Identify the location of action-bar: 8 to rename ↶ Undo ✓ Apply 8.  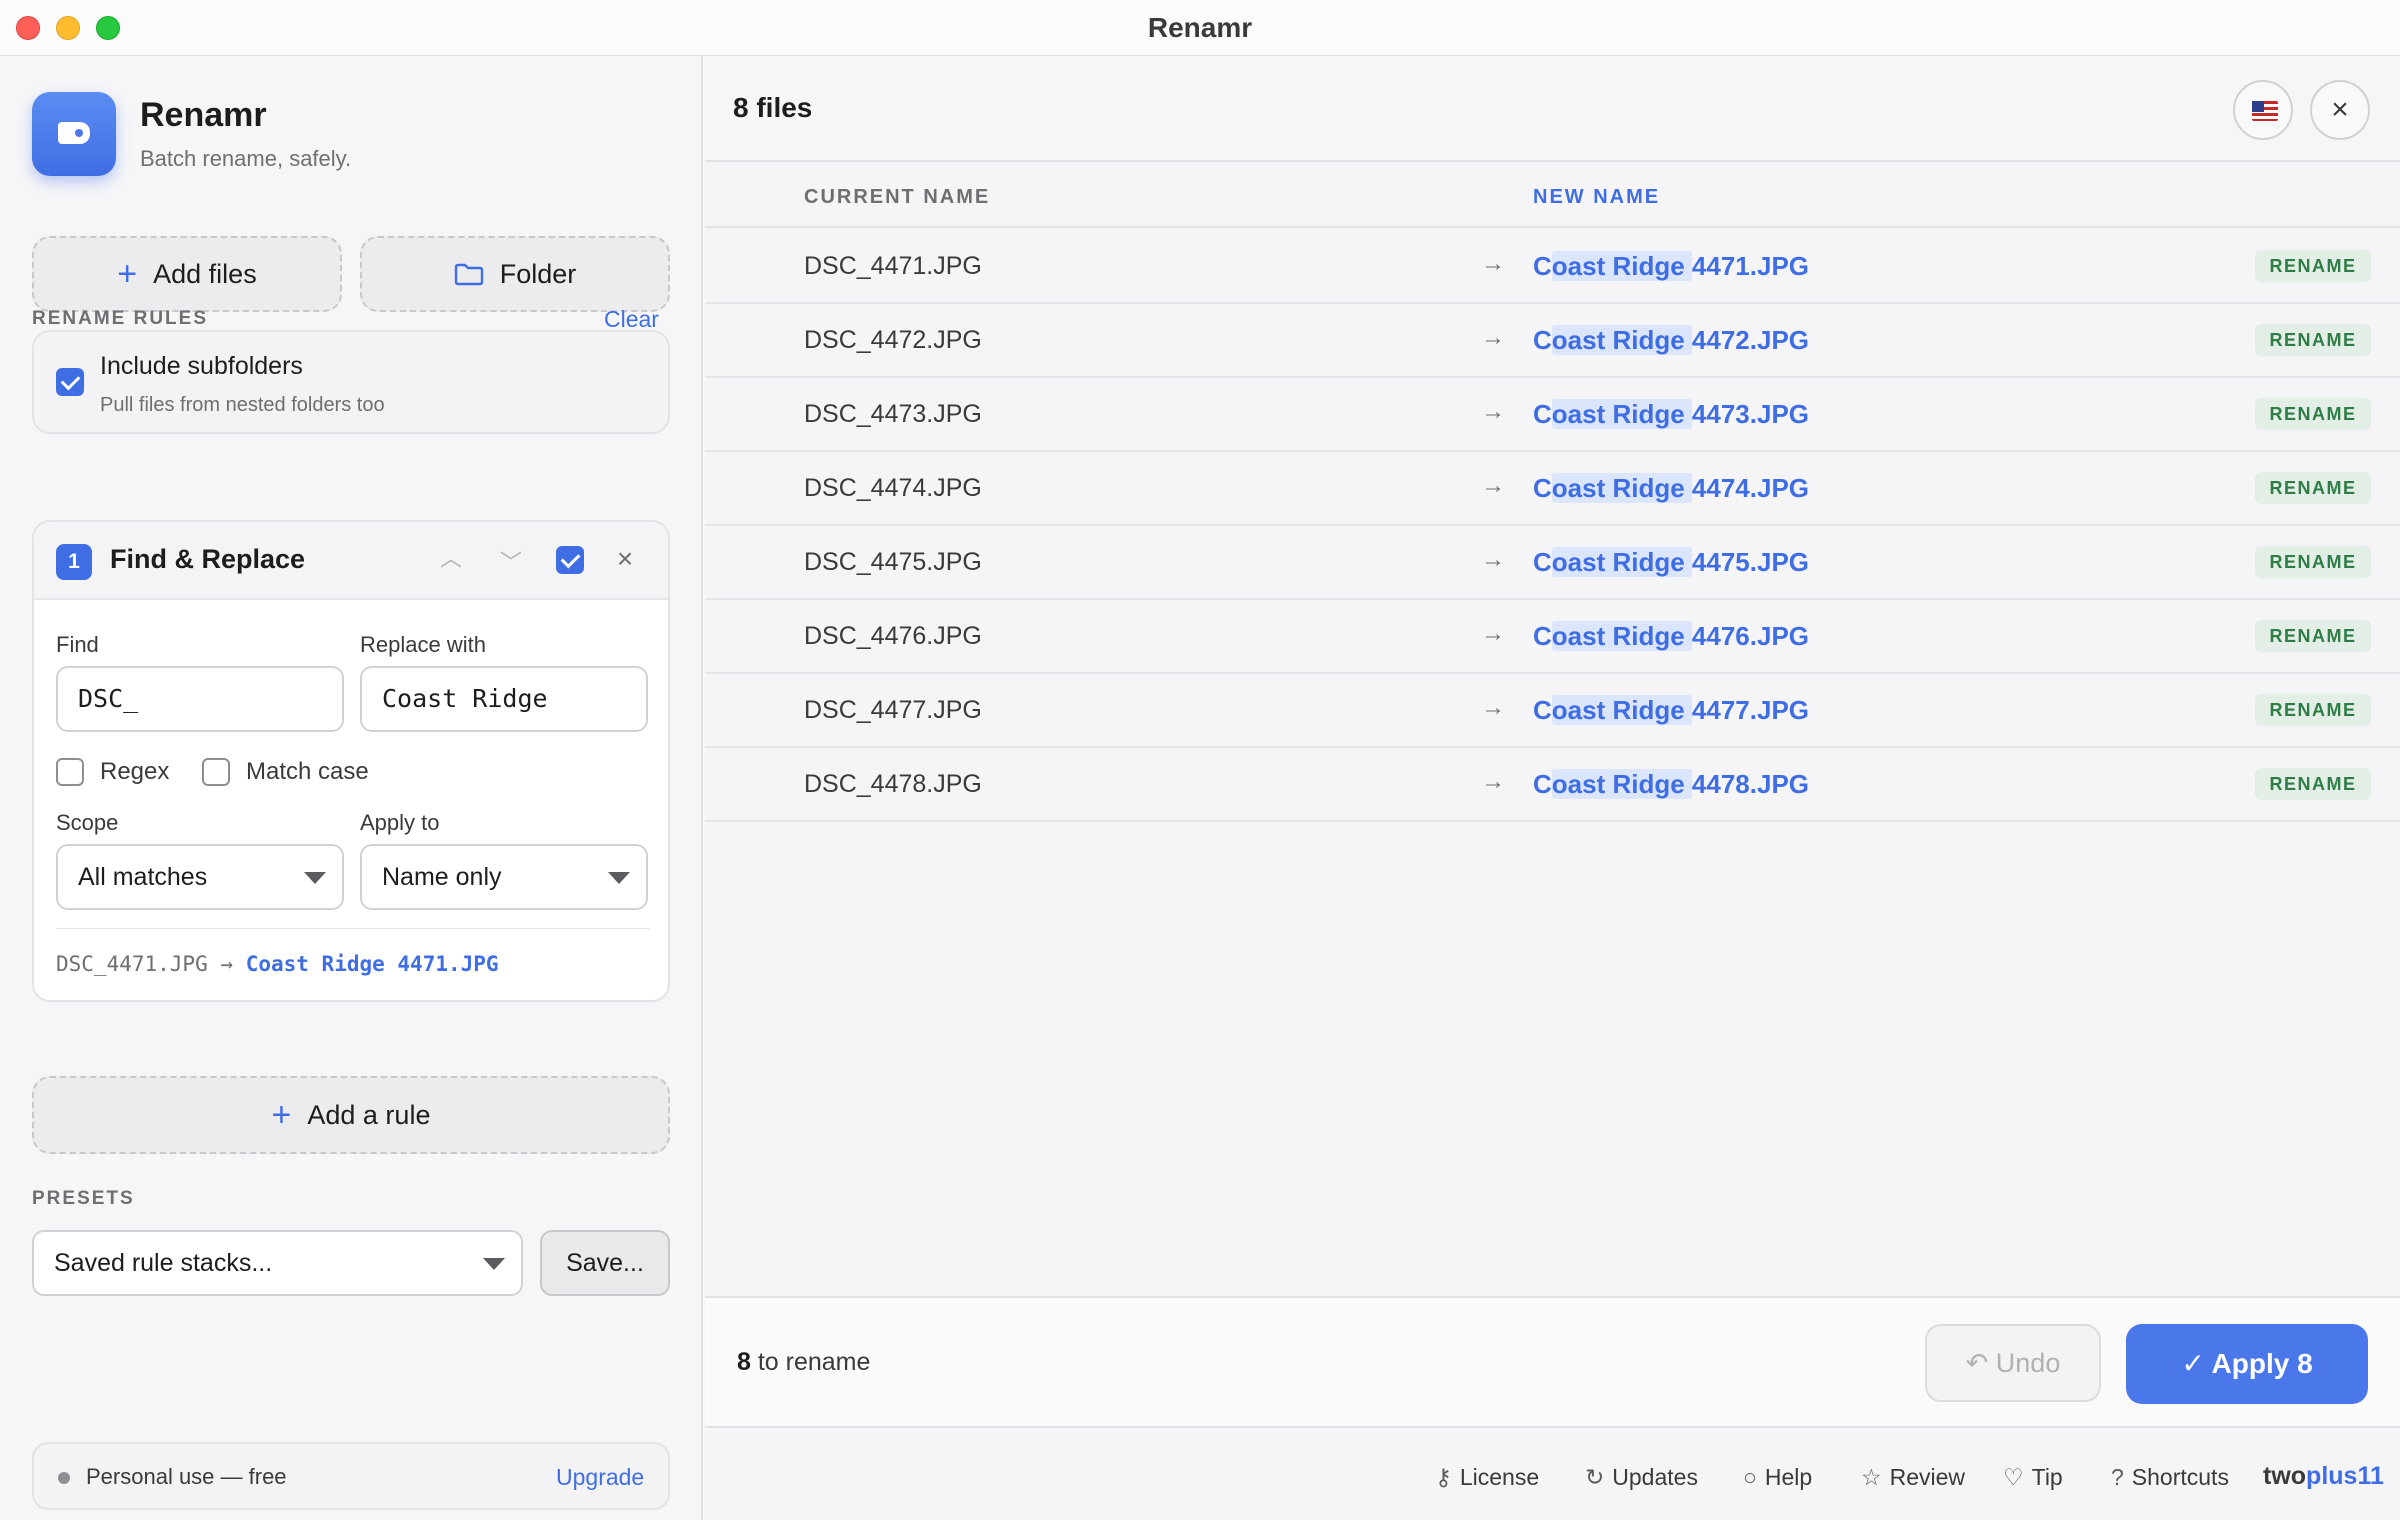
(1552, 1362).